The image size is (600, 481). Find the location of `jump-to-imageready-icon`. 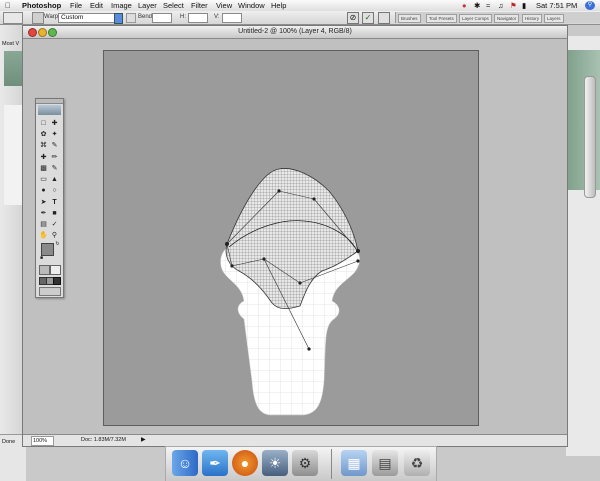

jump-to-imageready-icon is located at coordinates (50, 291).